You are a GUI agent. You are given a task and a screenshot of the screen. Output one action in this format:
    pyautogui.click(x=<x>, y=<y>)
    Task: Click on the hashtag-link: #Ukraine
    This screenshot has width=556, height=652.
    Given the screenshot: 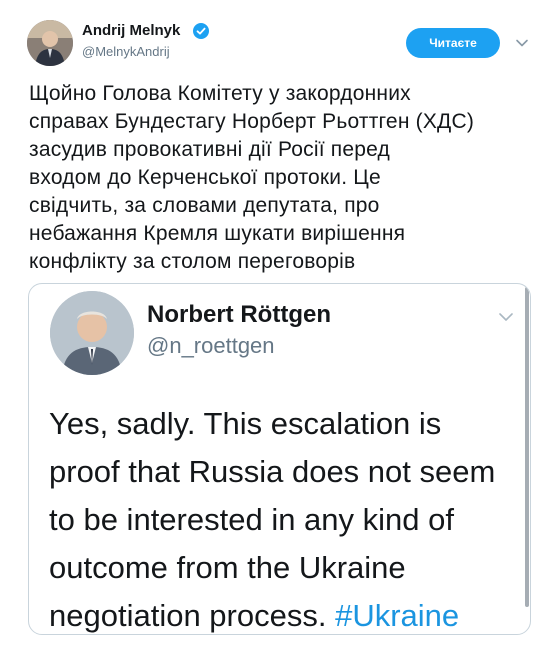 What is the action you would take?
    pyautogui.click(x=397, y=615)
    